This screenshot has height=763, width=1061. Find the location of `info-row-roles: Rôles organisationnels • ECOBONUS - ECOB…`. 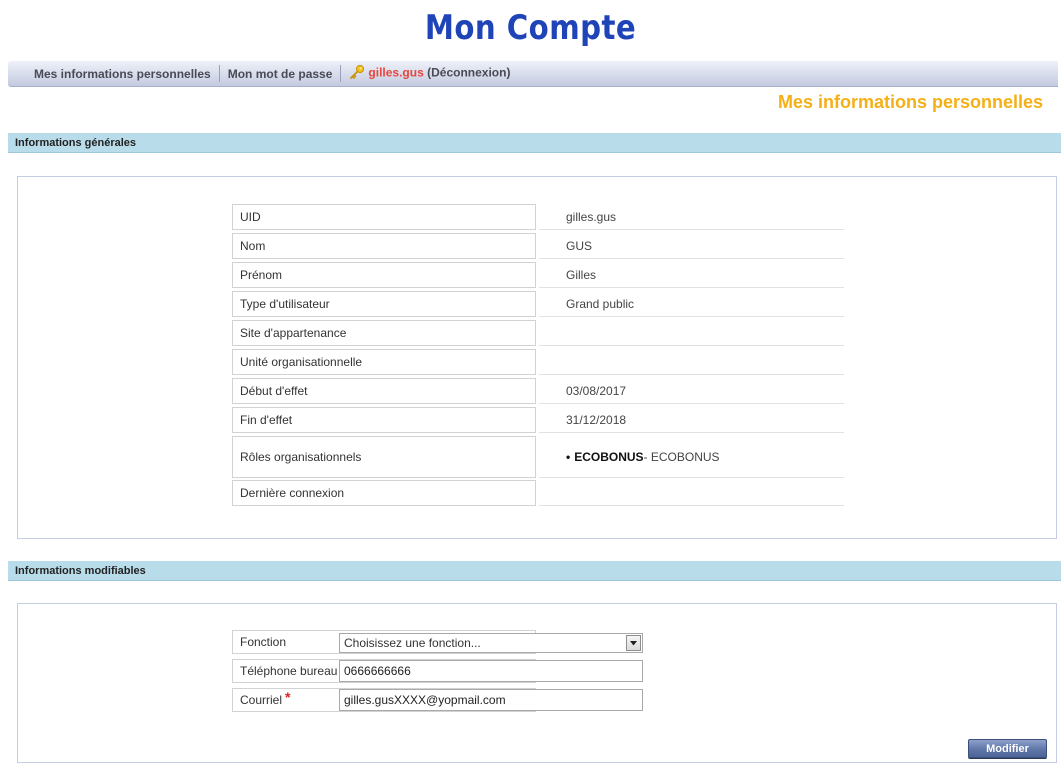

info-row-roles: Rôles organisationnels • ECOBONUS - ECOB… is located at coordinates (538, 457).